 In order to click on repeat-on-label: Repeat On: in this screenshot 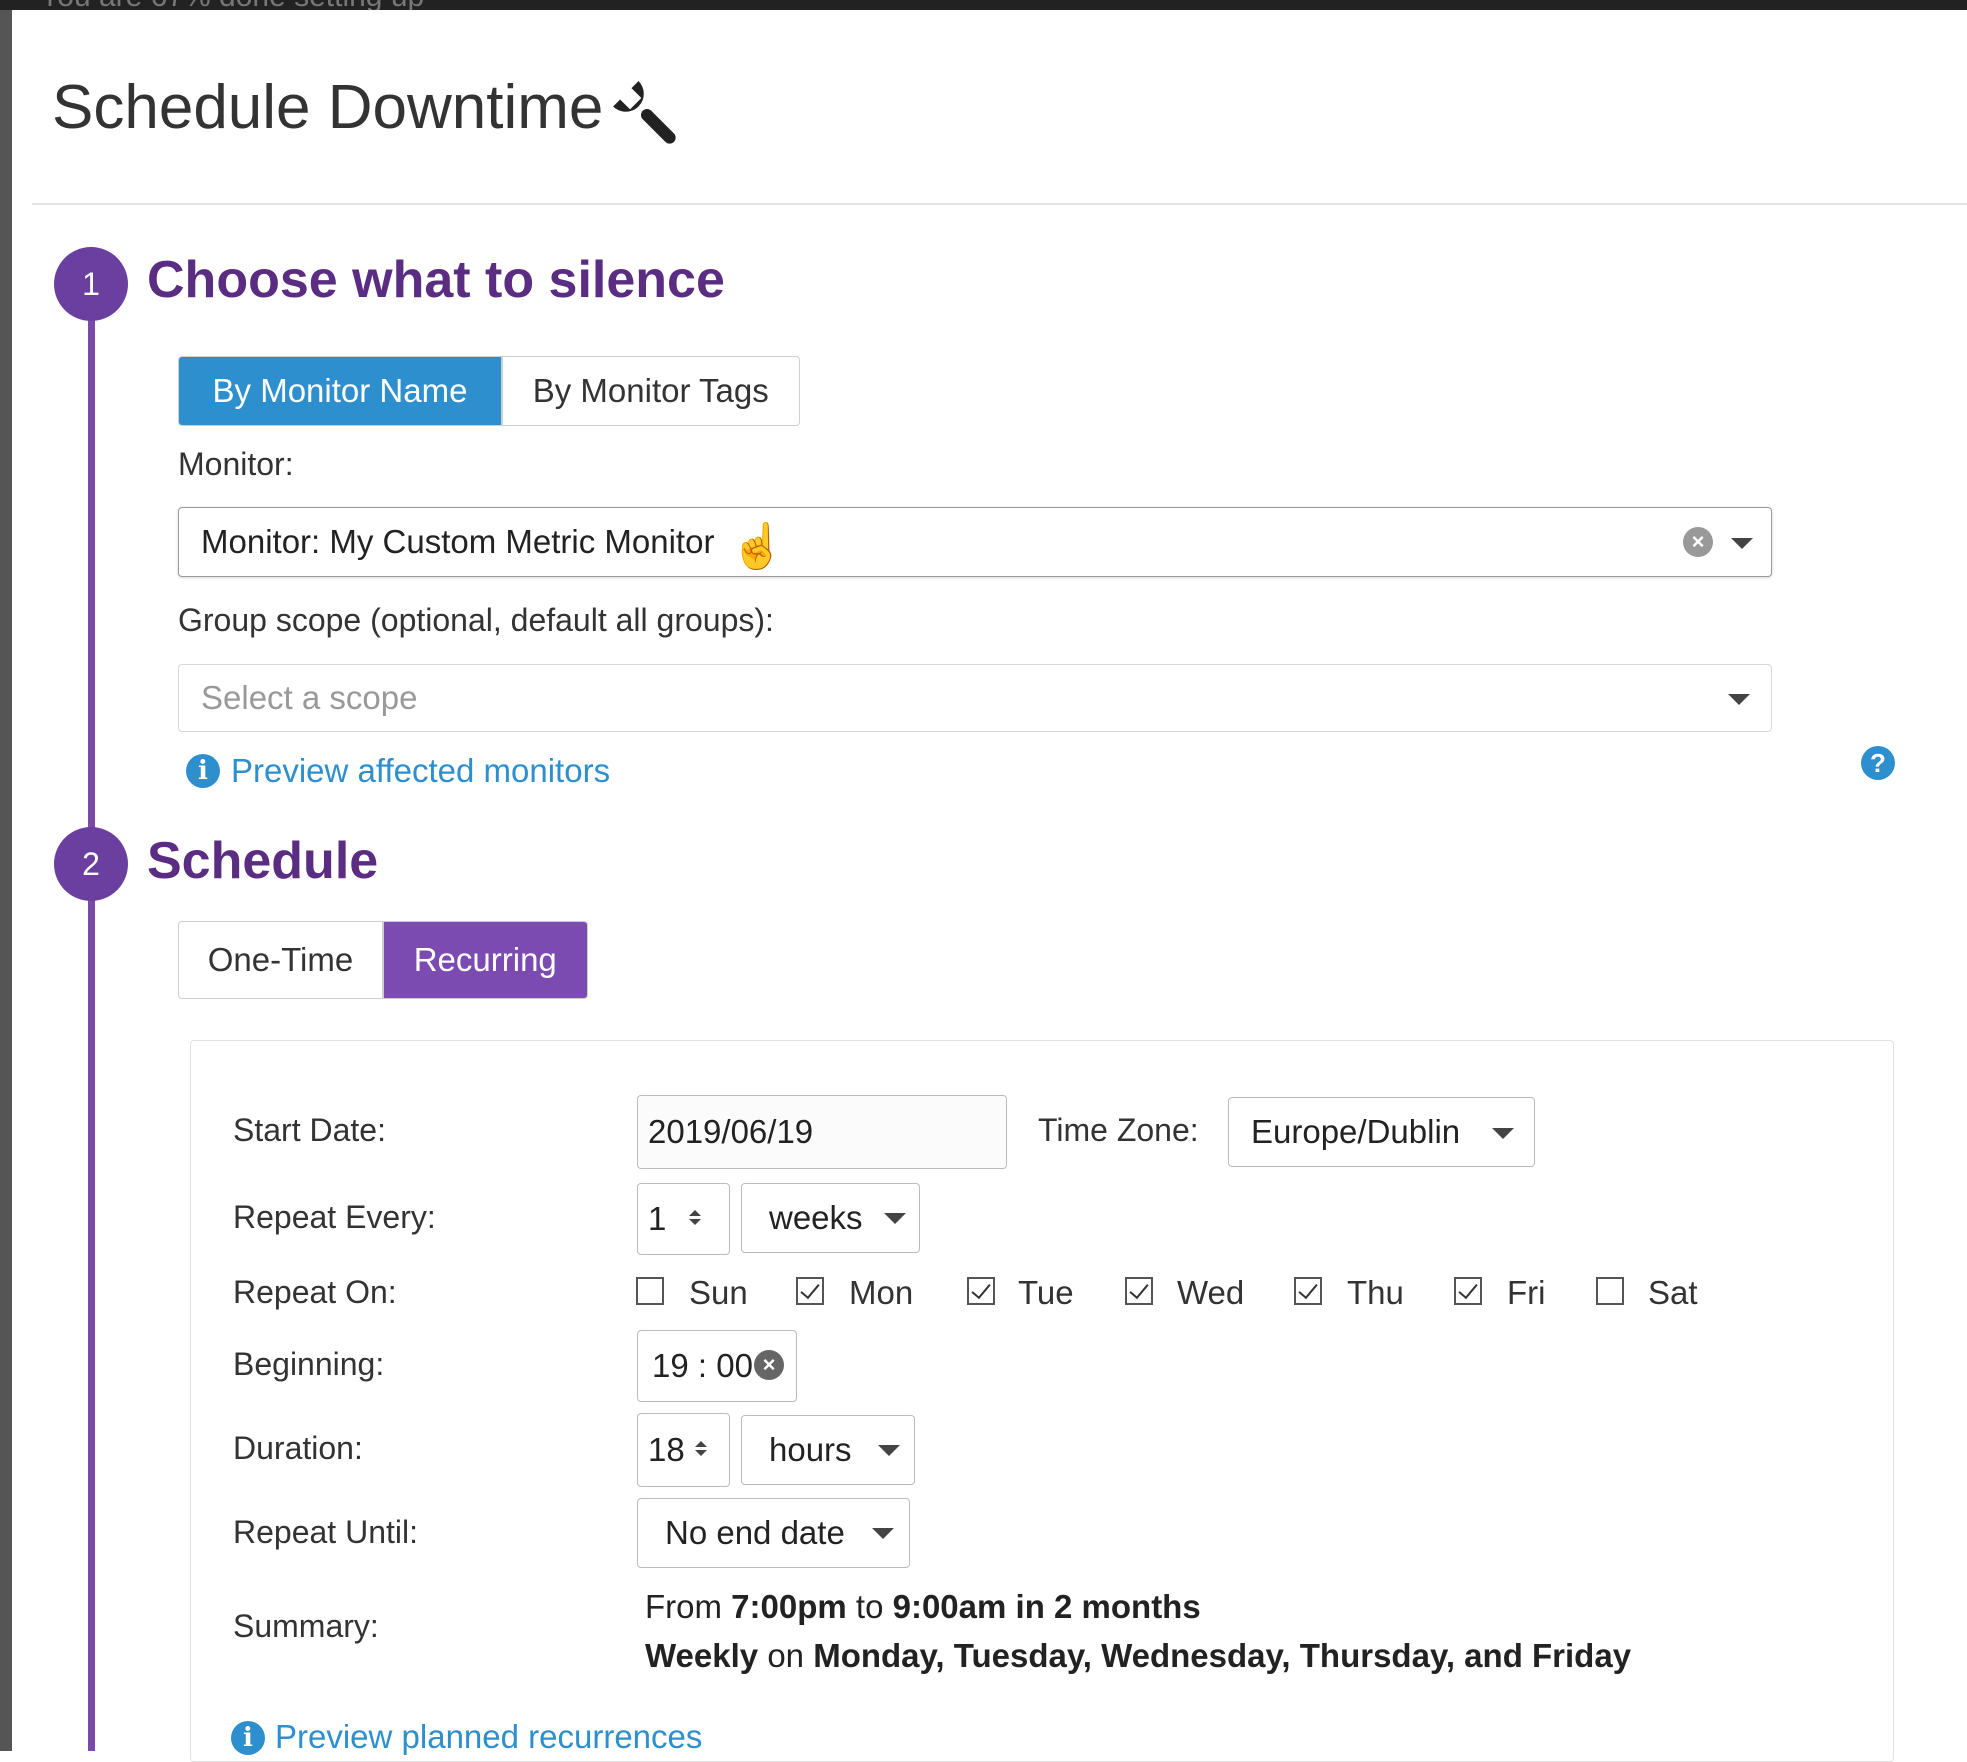, I will do `click(315, 1292)`.